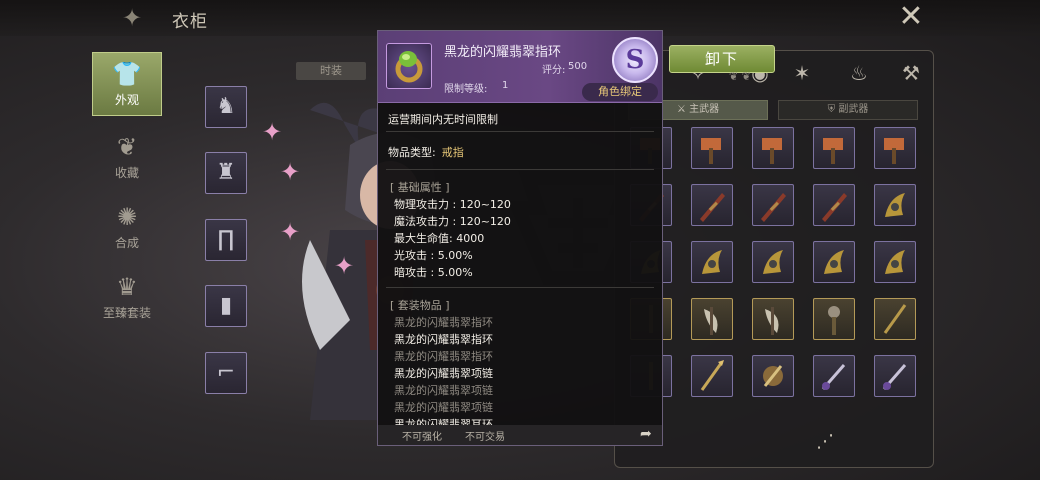 Image resolution: width=1040 pixels, height=480 pixels. Describe the element at coordinates (503, 52) in the screenshot. I see `item-name: 黑龙的闪耀翡翠指环` at that location.